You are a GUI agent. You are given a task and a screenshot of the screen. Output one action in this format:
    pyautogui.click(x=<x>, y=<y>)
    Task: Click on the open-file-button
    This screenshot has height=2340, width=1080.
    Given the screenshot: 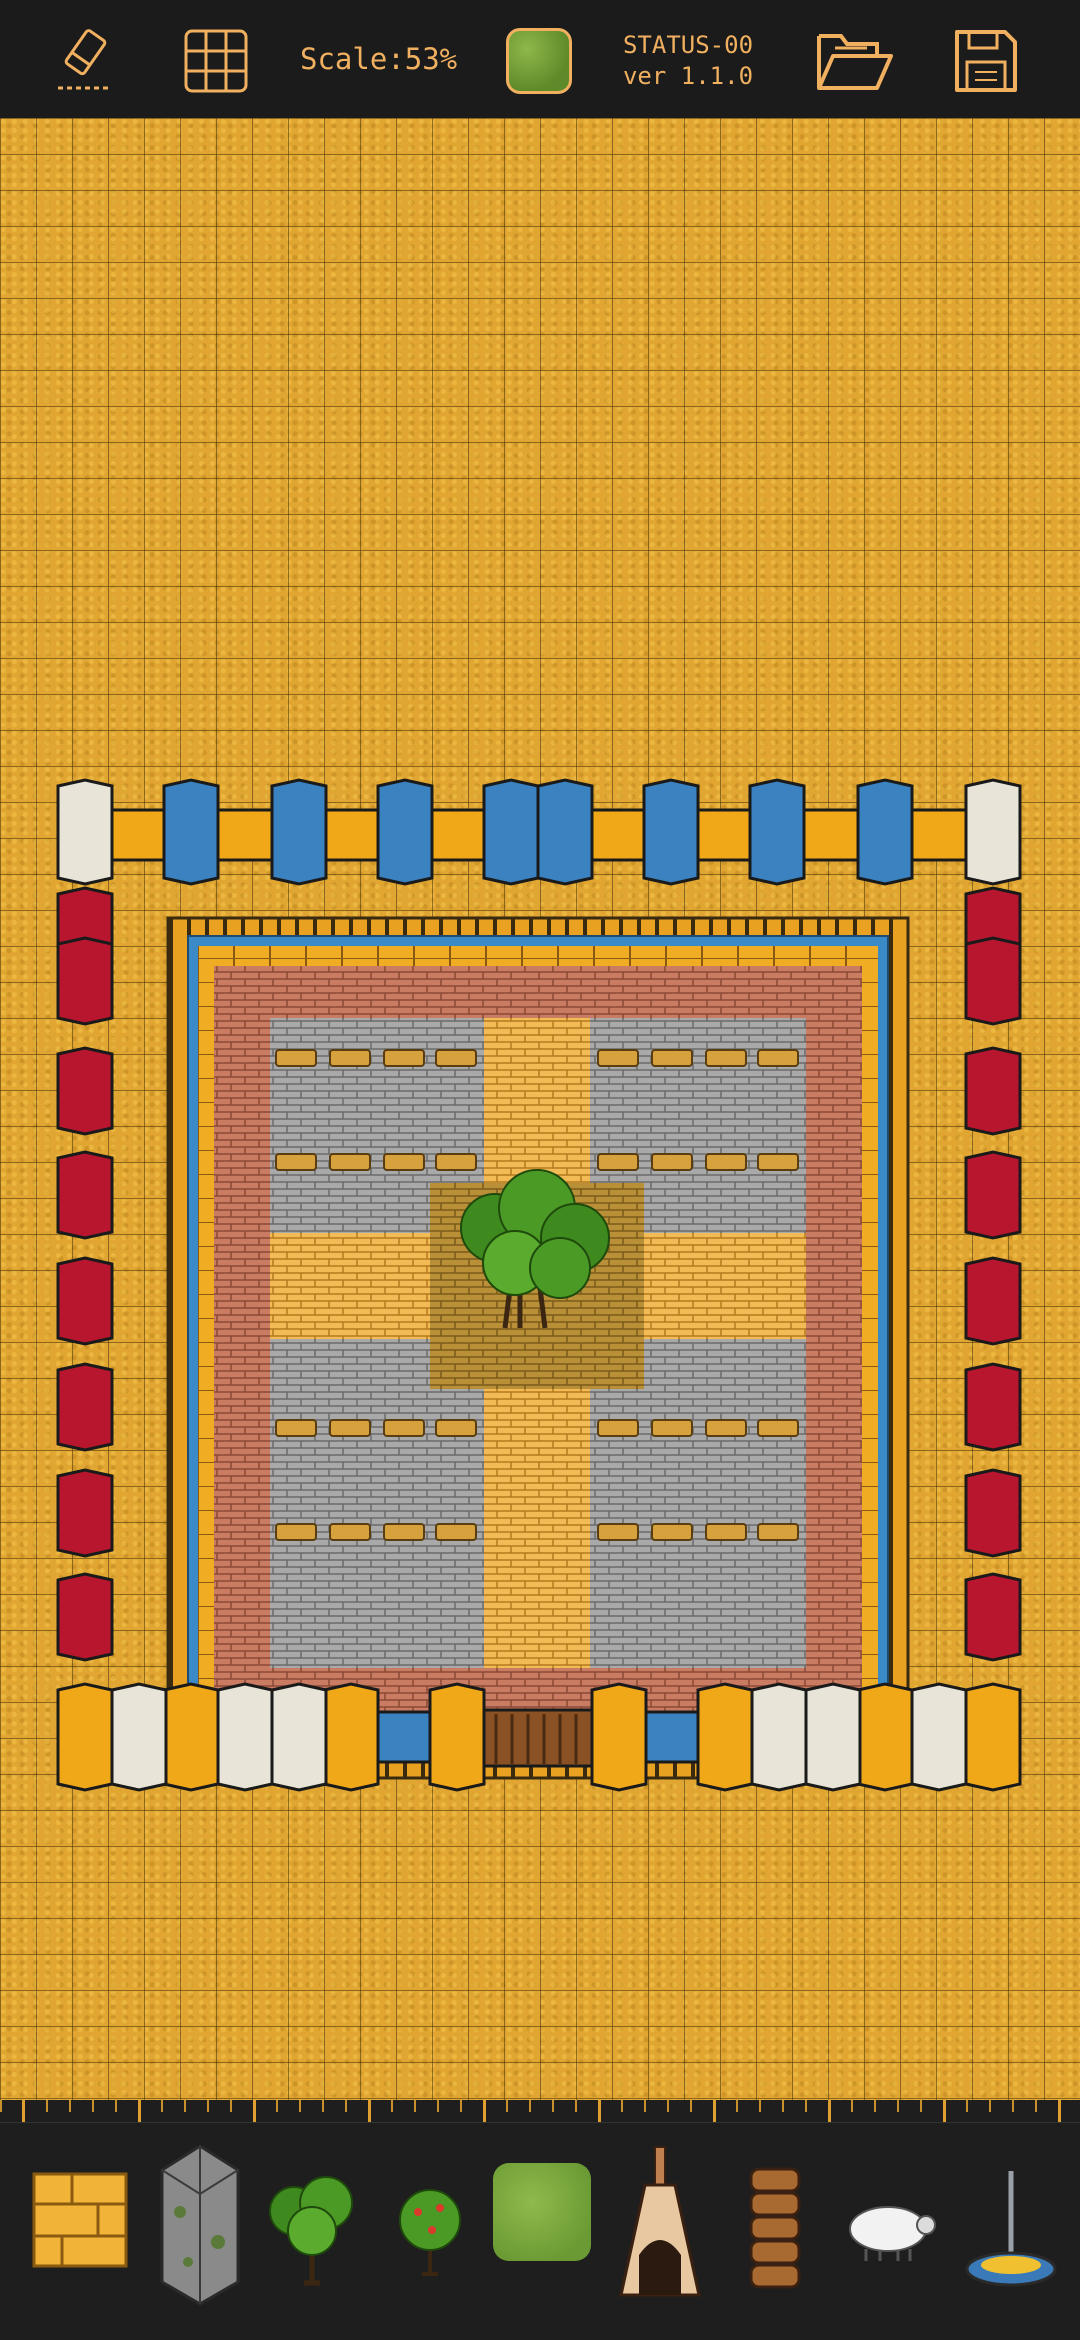 What is the action you would take?
    pyautogui.click(x=855, y=61)
    